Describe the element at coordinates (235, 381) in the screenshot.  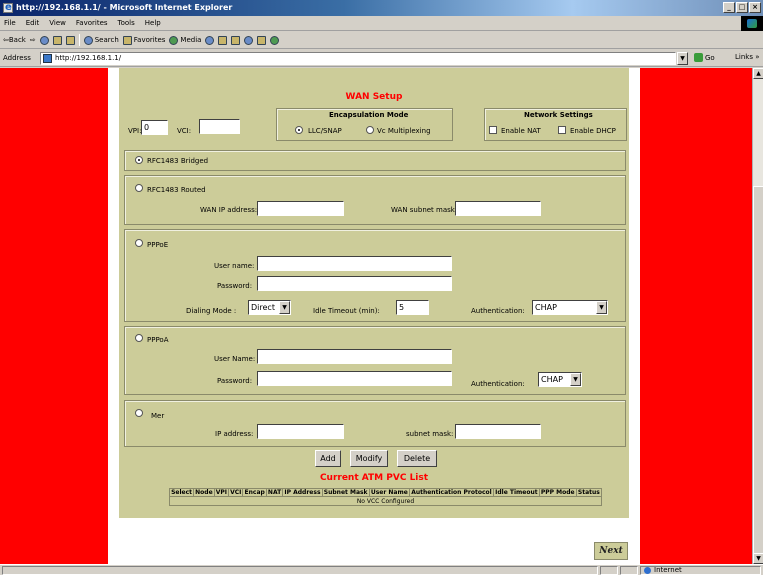
I see `pppoa-password-label: Password:` at that location.